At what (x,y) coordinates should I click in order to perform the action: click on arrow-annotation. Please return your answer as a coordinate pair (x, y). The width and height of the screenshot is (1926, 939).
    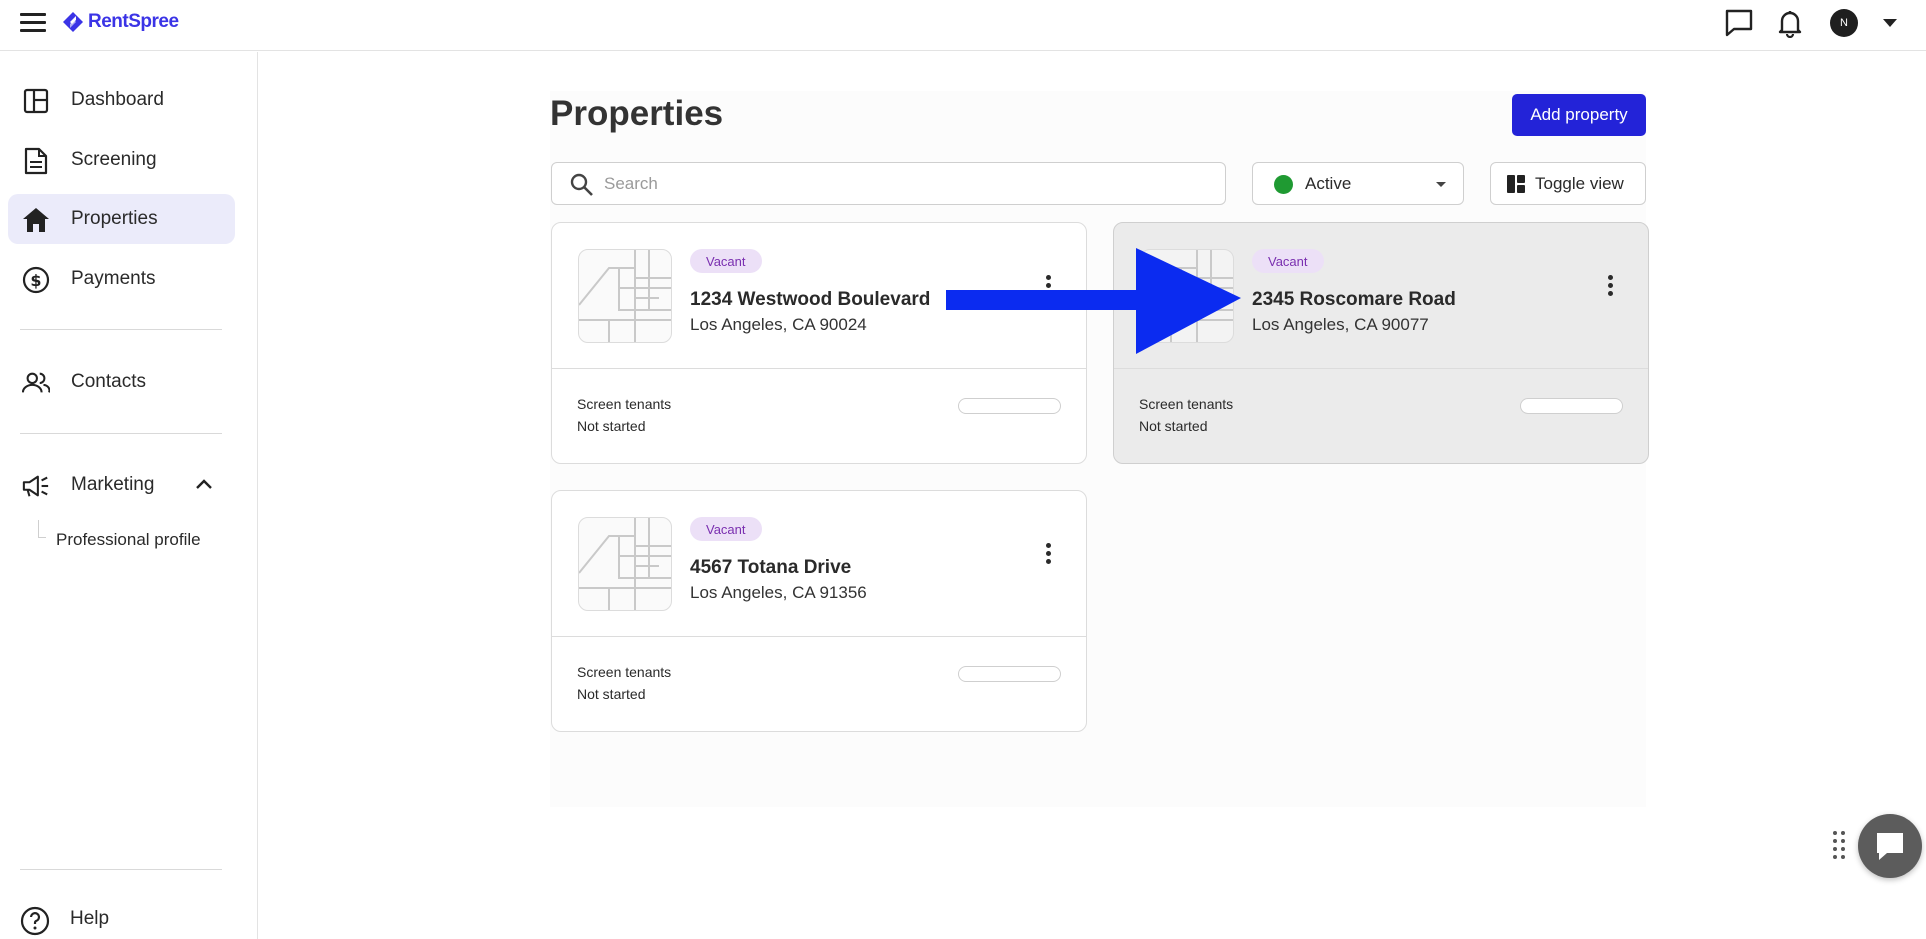
    Looking at the image, I should click on (1093, 301).